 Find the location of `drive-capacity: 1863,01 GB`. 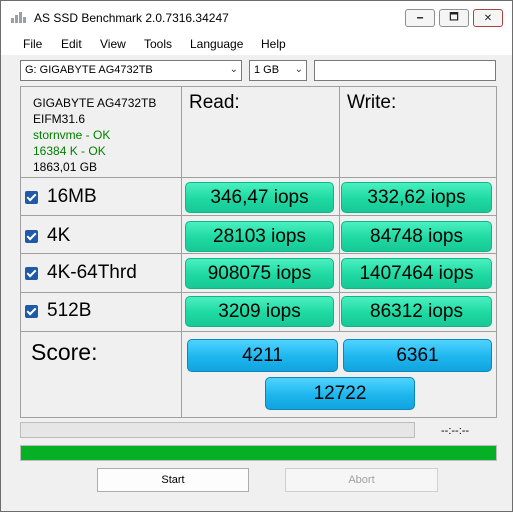

drive-capacity: 1863,01 GB is located at coordinates (65, 167).